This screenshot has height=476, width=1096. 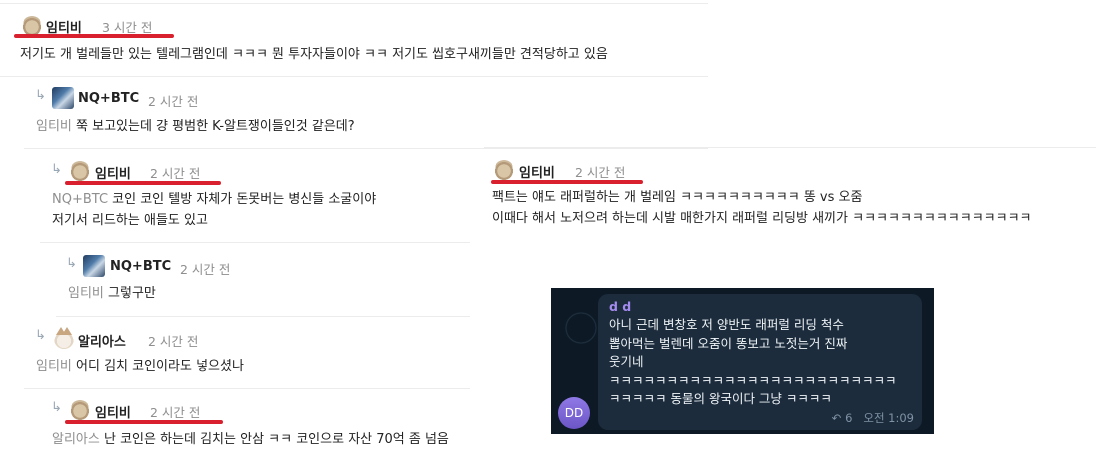 What do you see at coordinates (215, 126) in the screenshot?
I see `comment-text-content: 쭉 보고있는데 걍 평범한 K-알트쟁이들인것 같은데?` at bounding box center [215, 126].